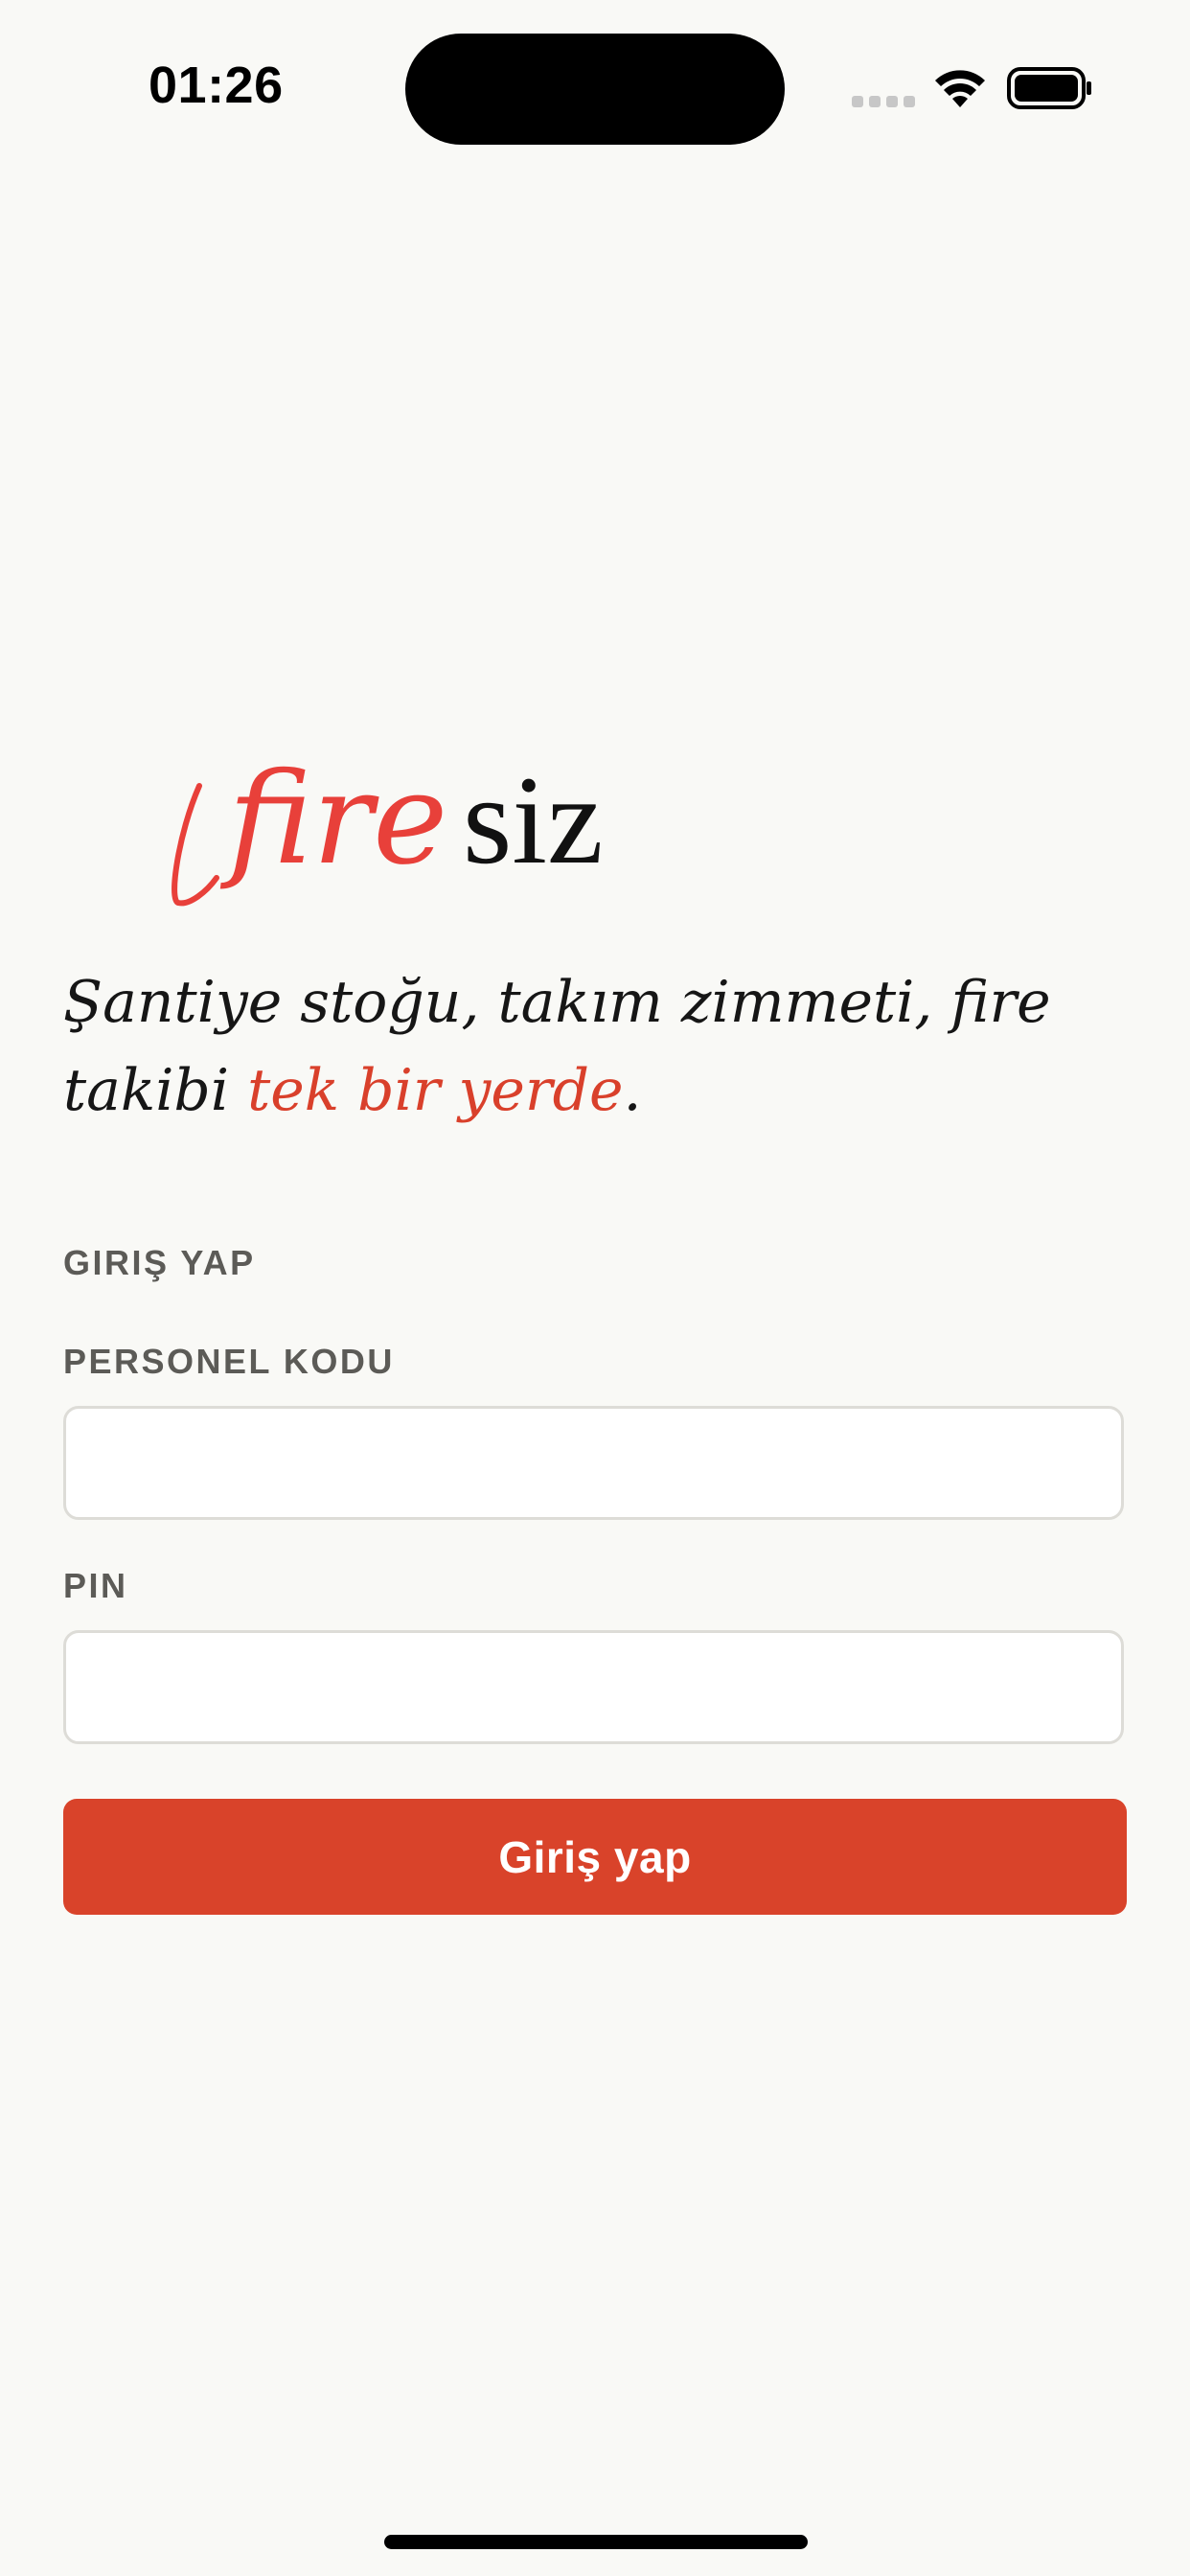 The image size is (1190, 2576). Describe the element at coordinates (884, 101) in the screenshot. I see `cellular-signal-icon` at that location.